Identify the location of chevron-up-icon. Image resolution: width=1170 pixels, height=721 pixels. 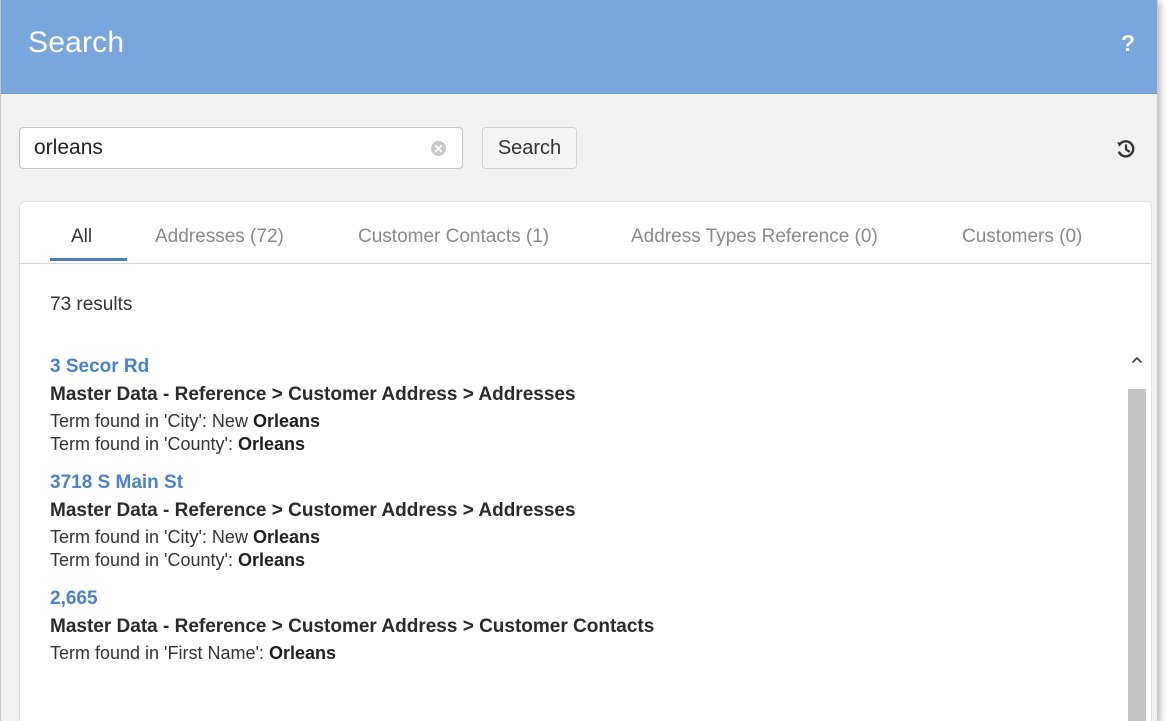
(1137, 360).